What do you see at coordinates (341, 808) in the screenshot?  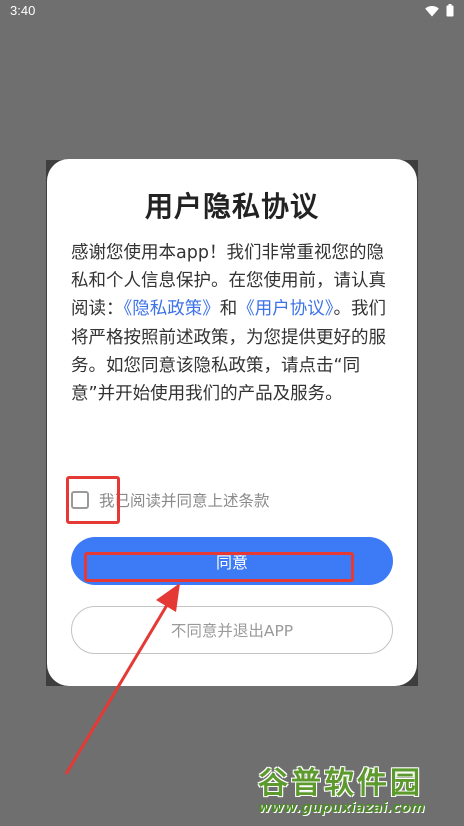 I see `watermark-url: www.gupuxiazai.com` at bounding box center [341, 808].